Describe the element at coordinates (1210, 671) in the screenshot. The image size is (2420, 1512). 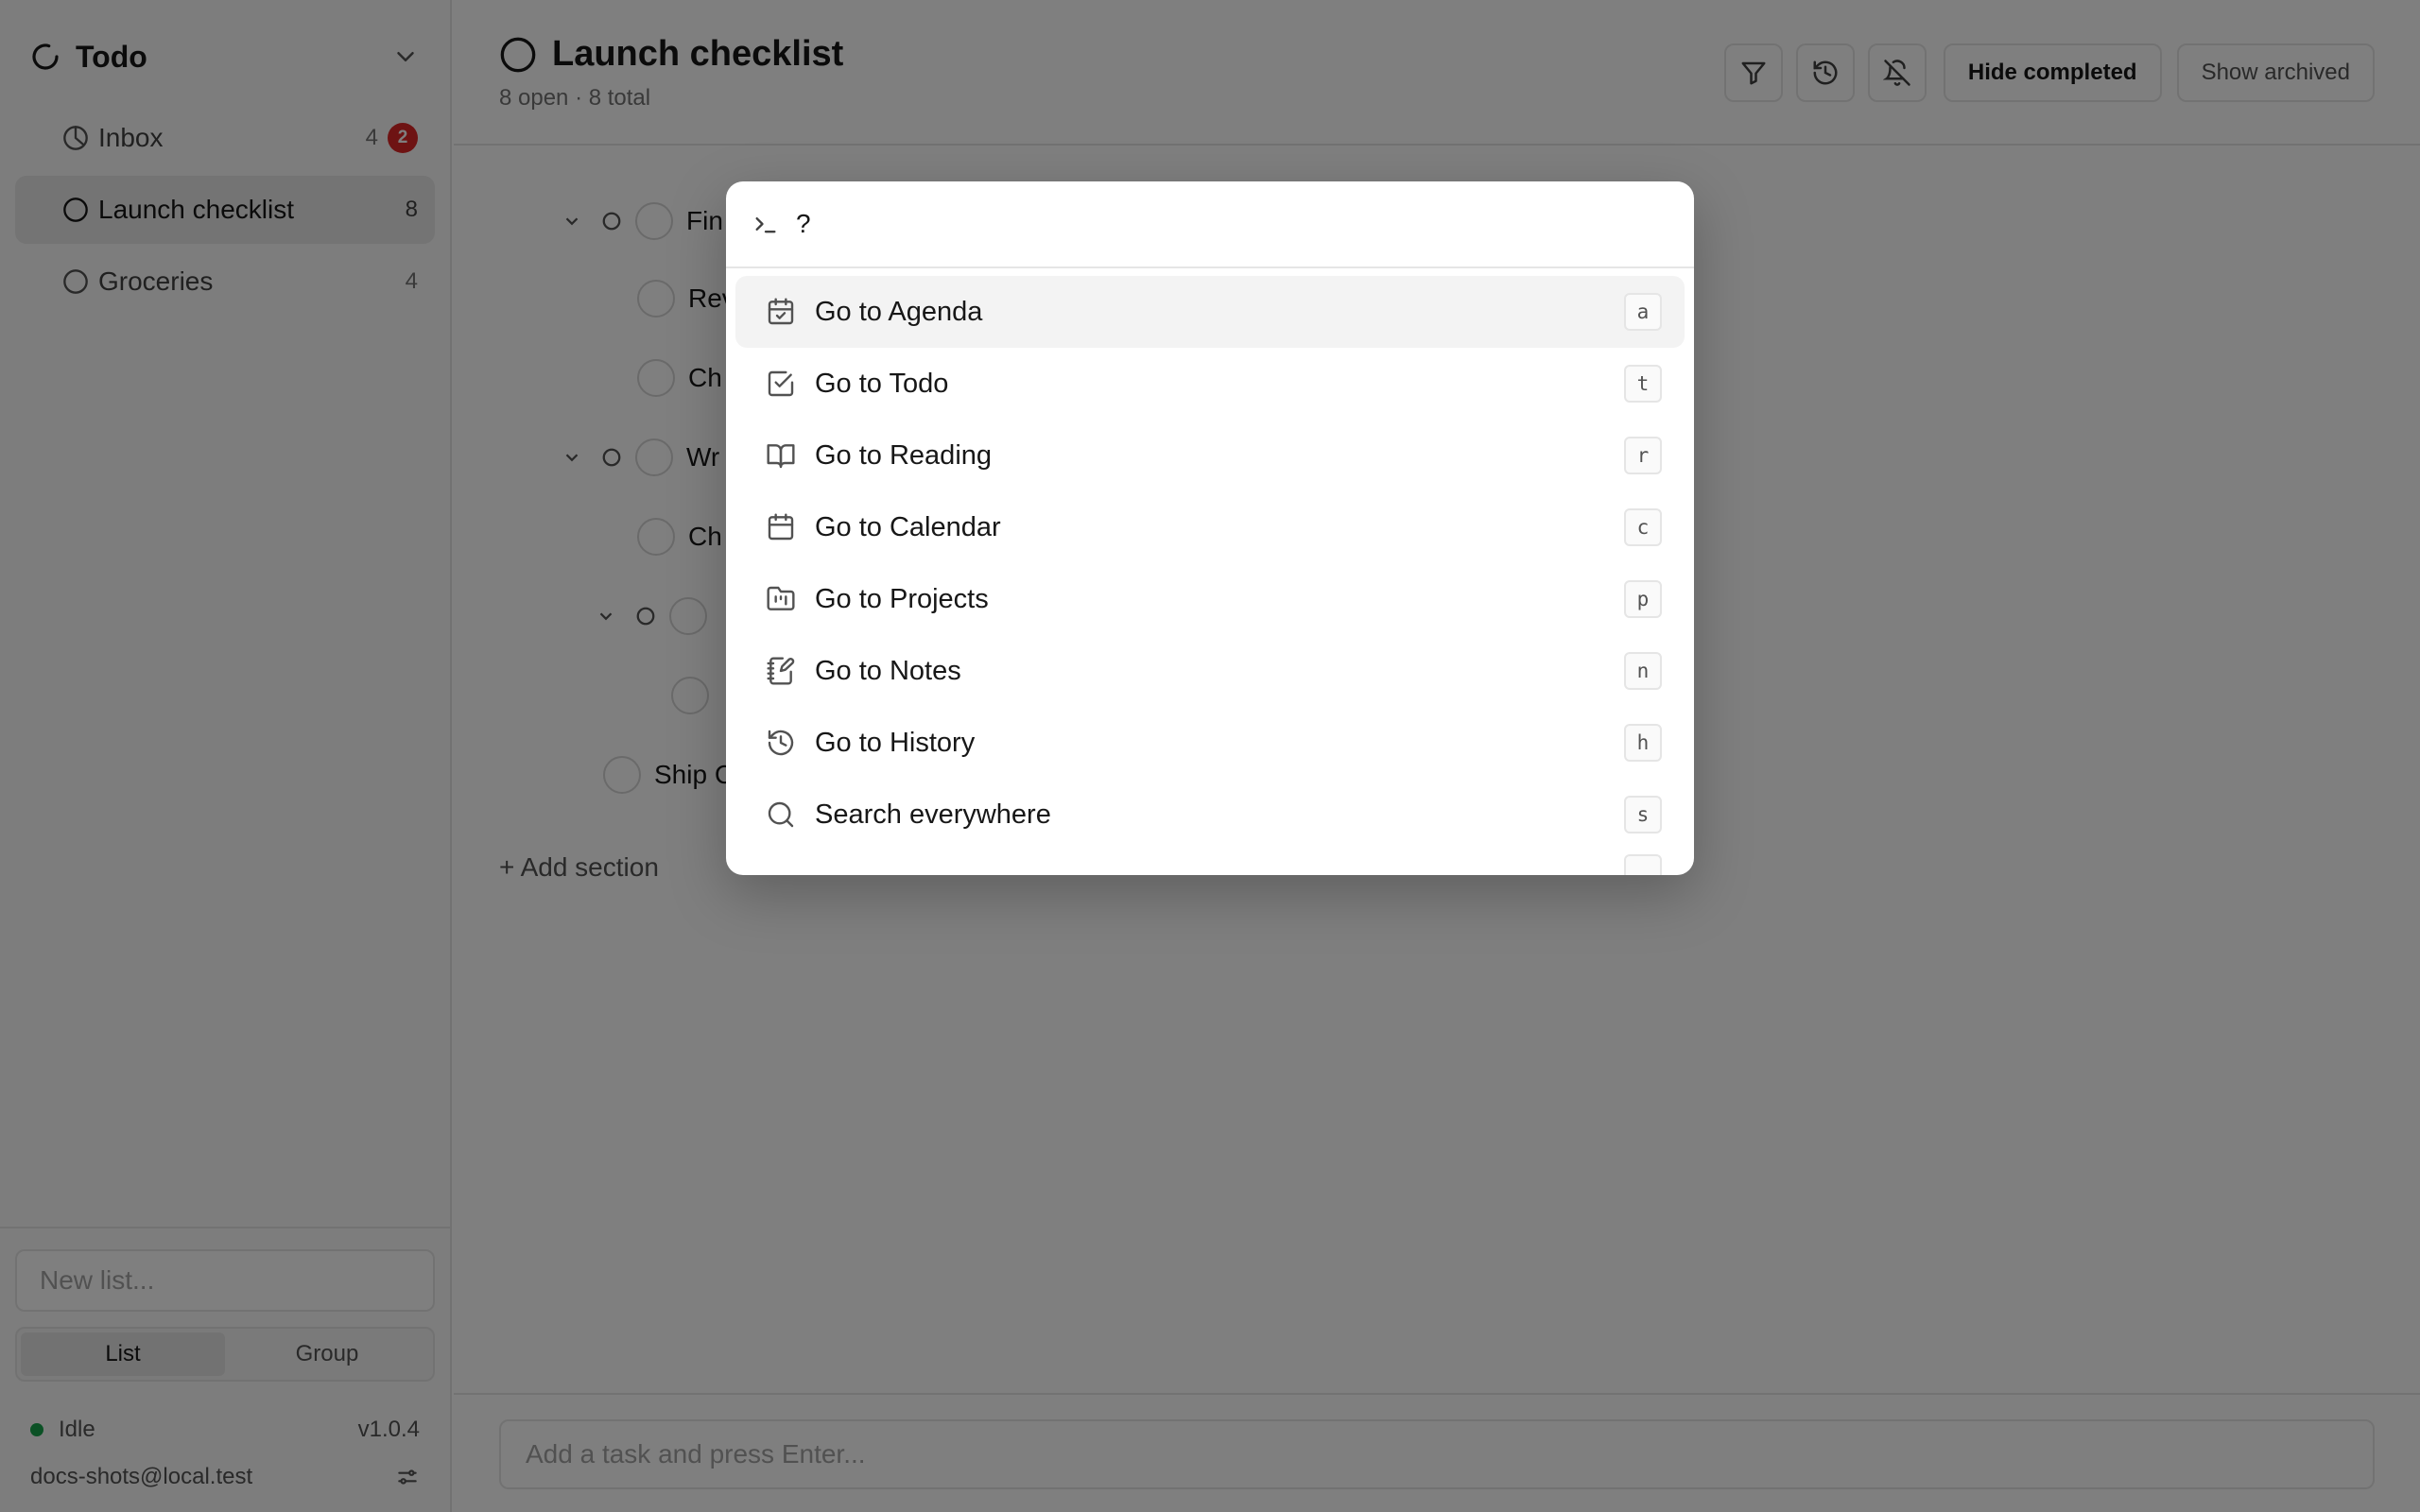
I see `command-go-to-notes: Go to Notes n` at that location.